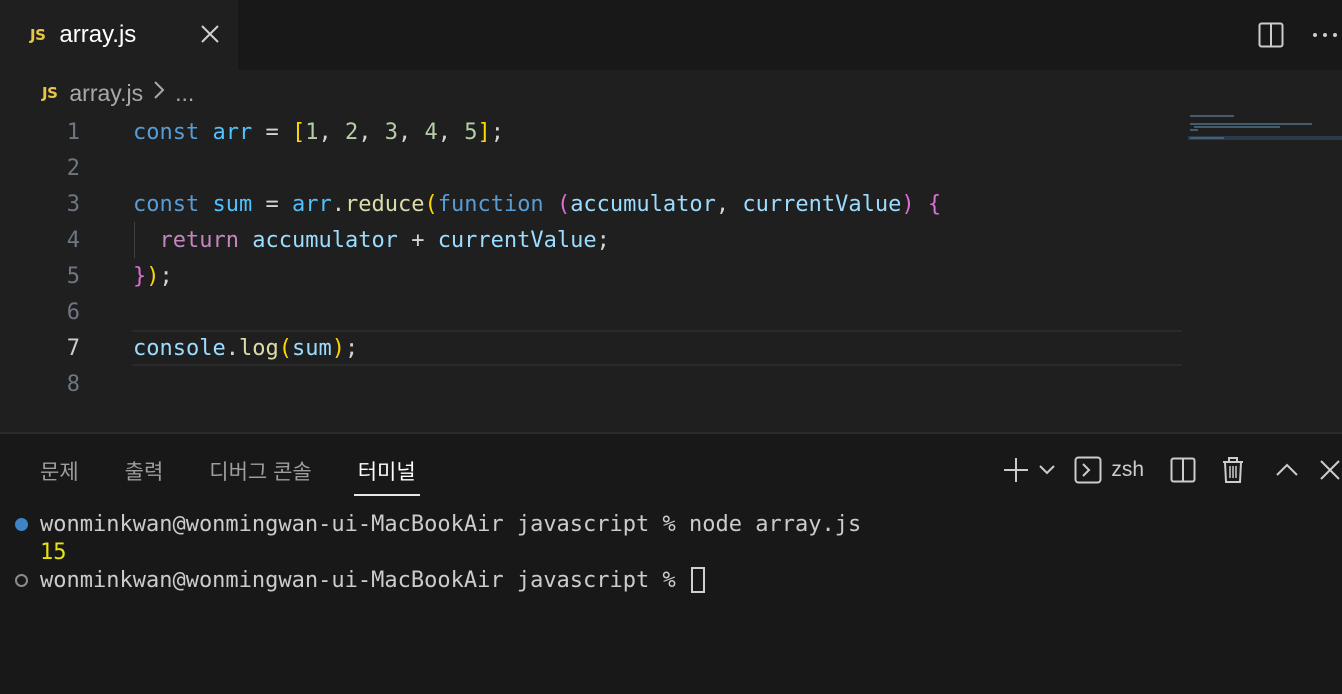  What do you see at coordinates (1298, 35) in the screenshot?
I see `editor-actions` at bounding box center [1298, 35].